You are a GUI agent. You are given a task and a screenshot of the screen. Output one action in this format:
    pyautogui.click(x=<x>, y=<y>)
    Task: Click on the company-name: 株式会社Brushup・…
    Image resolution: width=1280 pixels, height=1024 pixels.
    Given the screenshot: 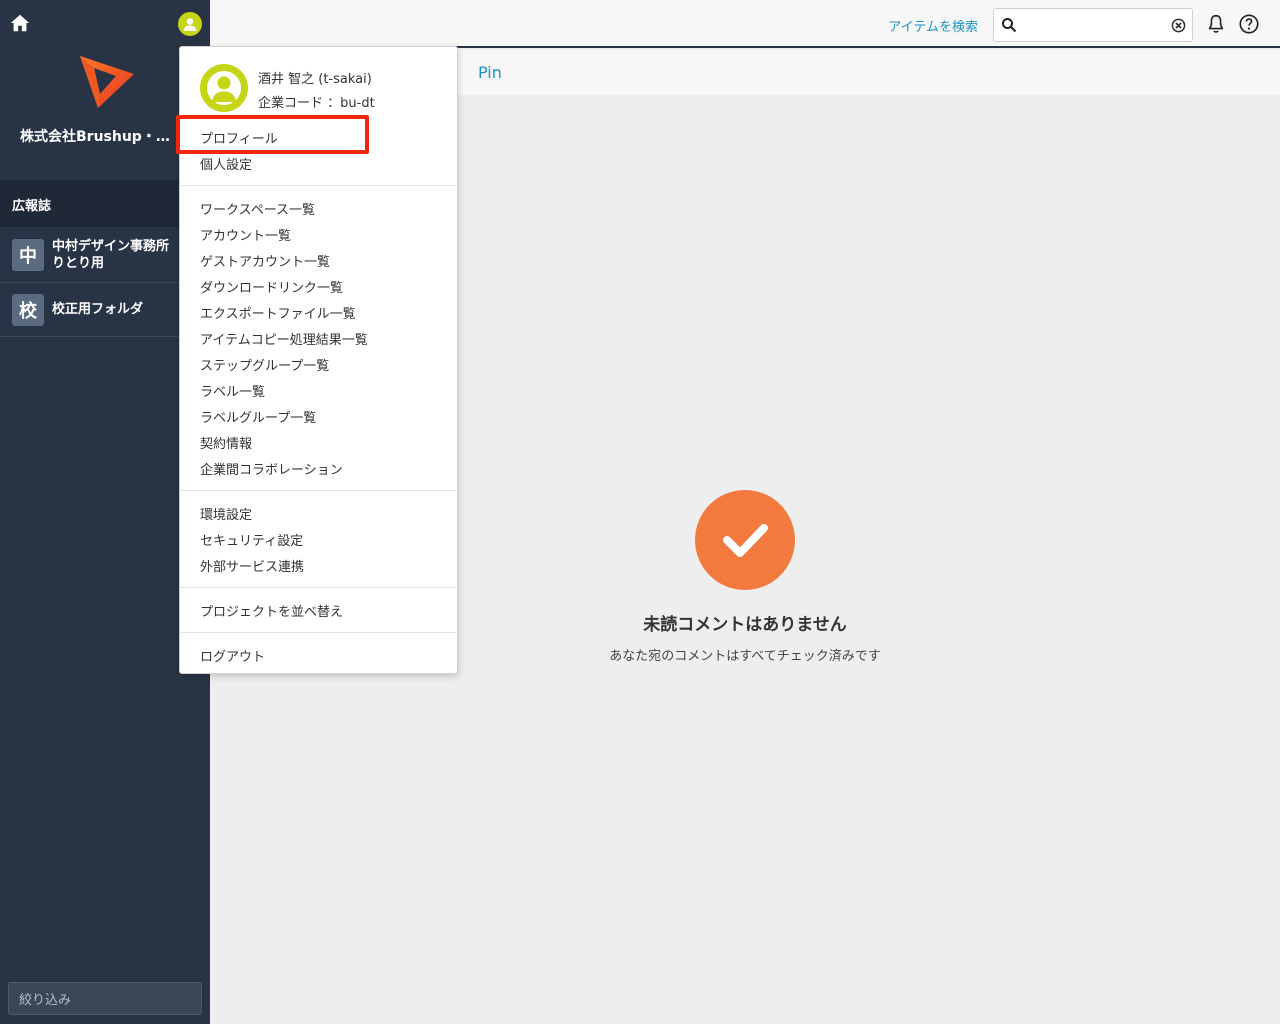 What is the action you would take?
    pyautogui.click(x=95, y=136)
    